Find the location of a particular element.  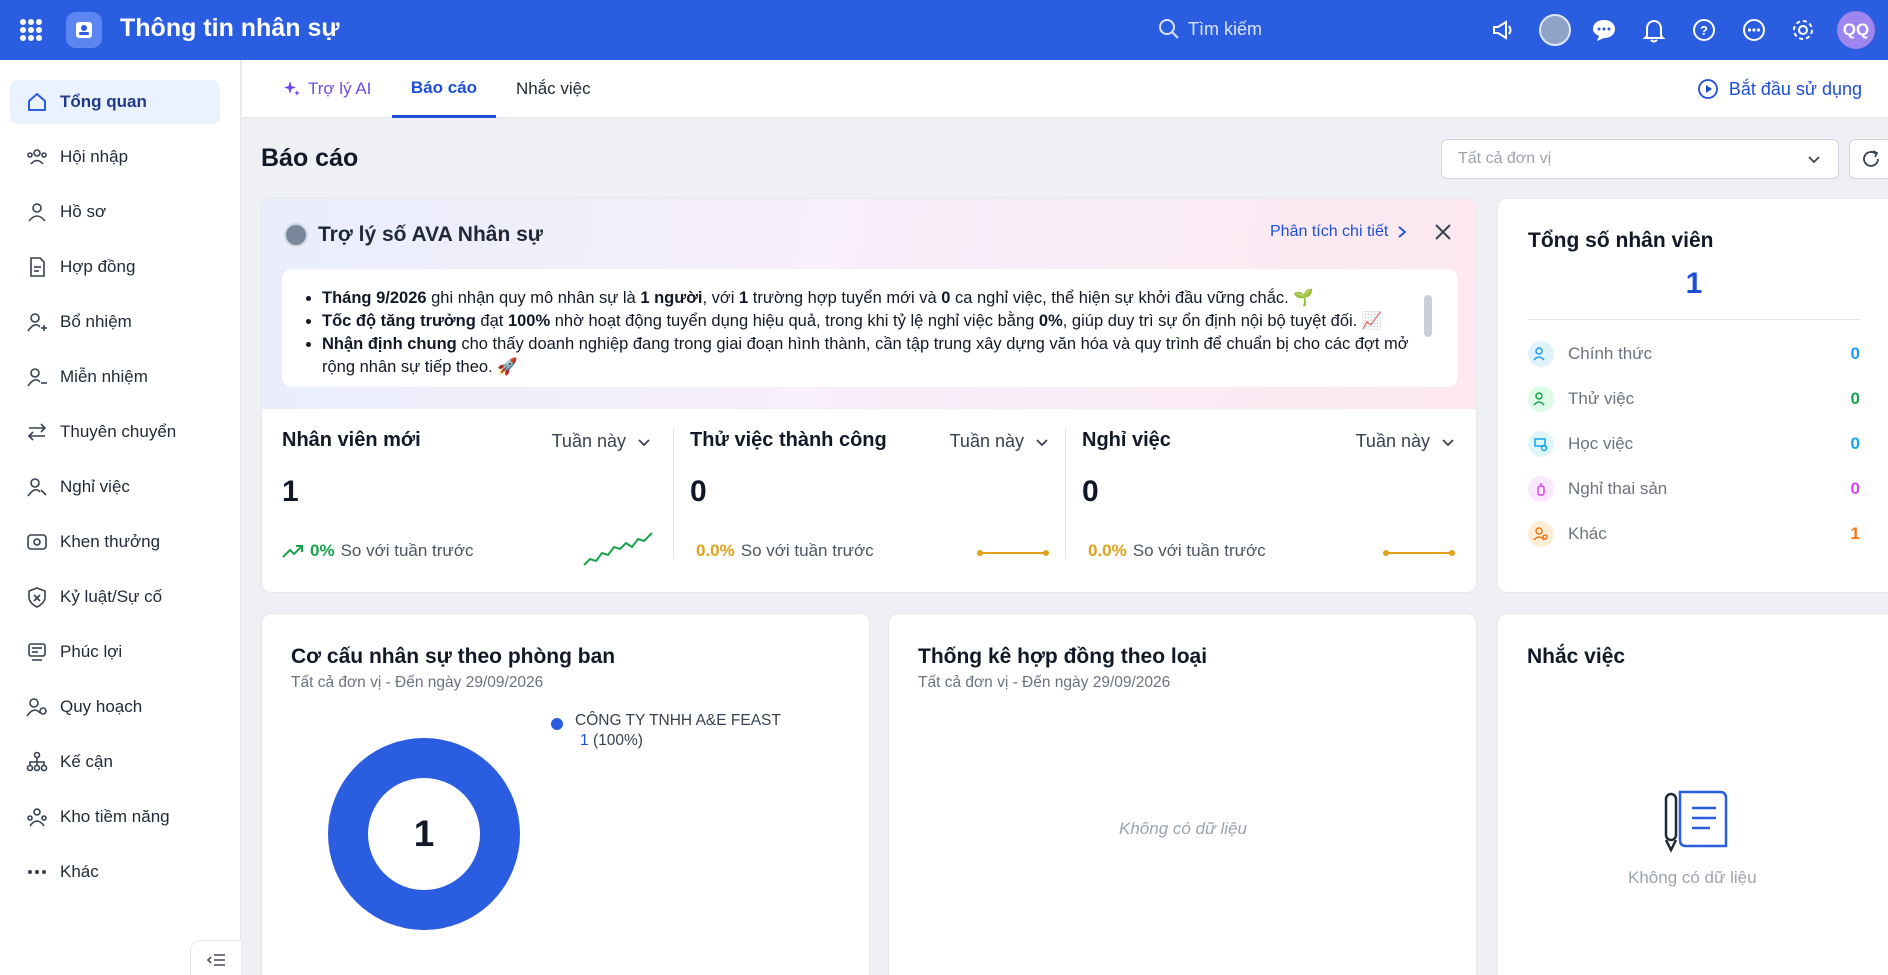

refresh-button is located at coordinates (1868, 159).